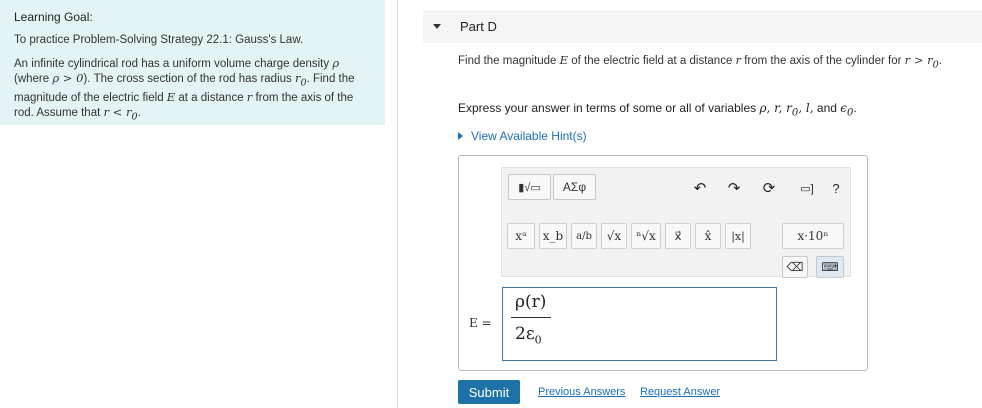  I want to click on scientific-notation-button: x·10ⁿ, so click(813, 236).